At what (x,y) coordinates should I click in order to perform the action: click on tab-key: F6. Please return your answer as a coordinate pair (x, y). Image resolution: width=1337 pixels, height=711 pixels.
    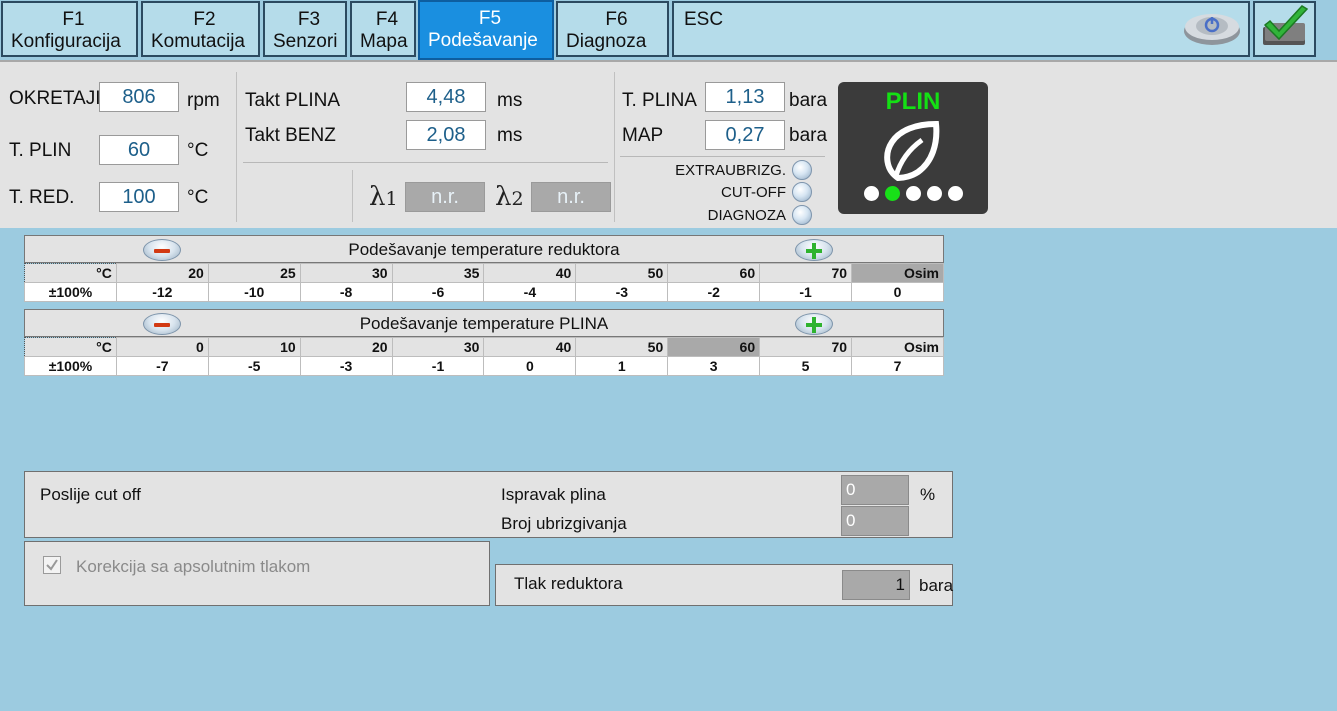
    Looking at the image, I should click on (616, 19).